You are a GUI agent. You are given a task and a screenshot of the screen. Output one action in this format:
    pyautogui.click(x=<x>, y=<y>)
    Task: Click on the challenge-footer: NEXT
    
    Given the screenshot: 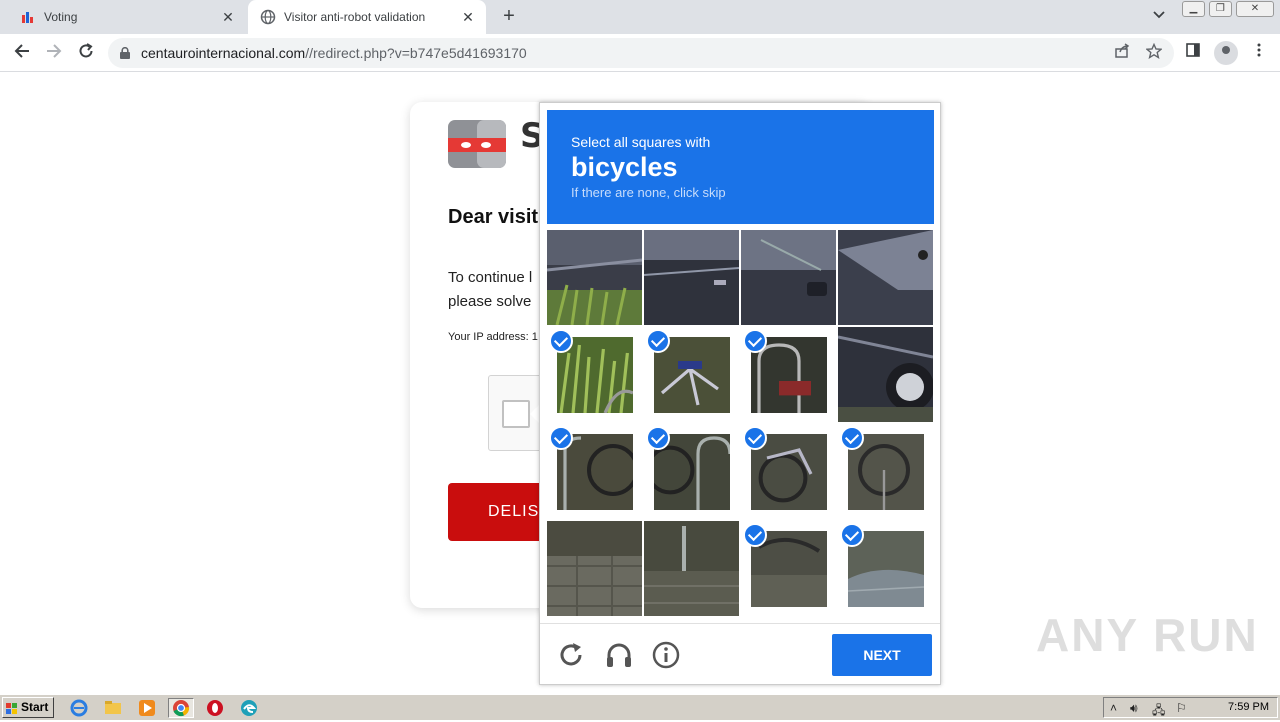 What is the action you would take?
    pyautogui.click(x=740, y=654)
    